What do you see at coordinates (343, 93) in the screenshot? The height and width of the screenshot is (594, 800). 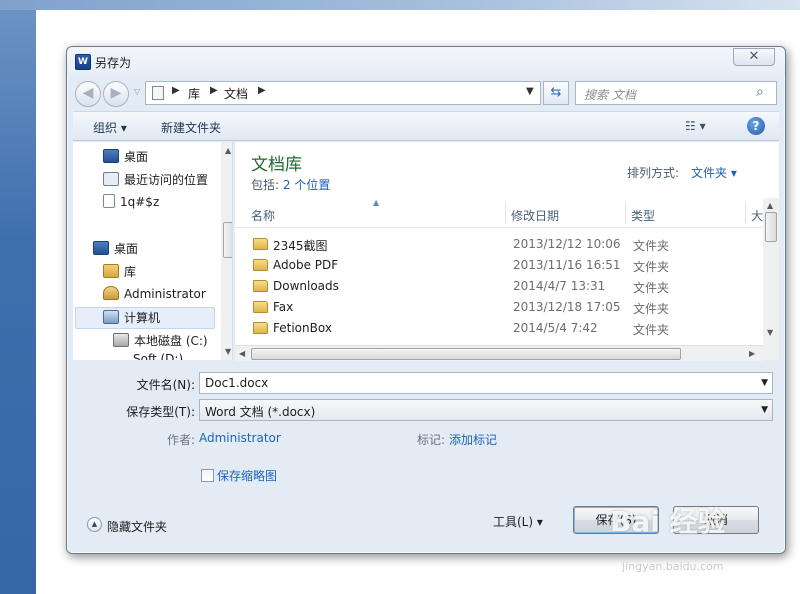 I see `address-bar: ▶ 库 ▶ 文档 ▶ ▼` at bounding box center [343, 93].